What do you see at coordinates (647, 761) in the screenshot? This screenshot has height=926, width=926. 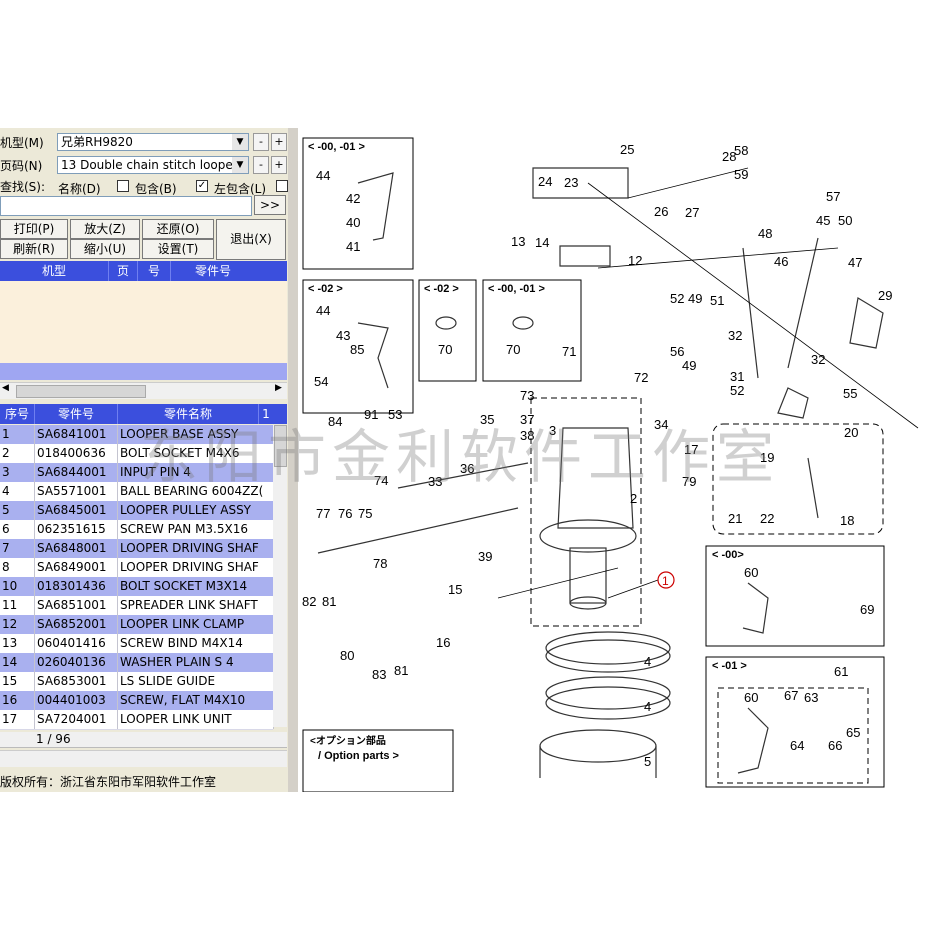 I see `part-callout: 5` at bounding box center [647, 761].